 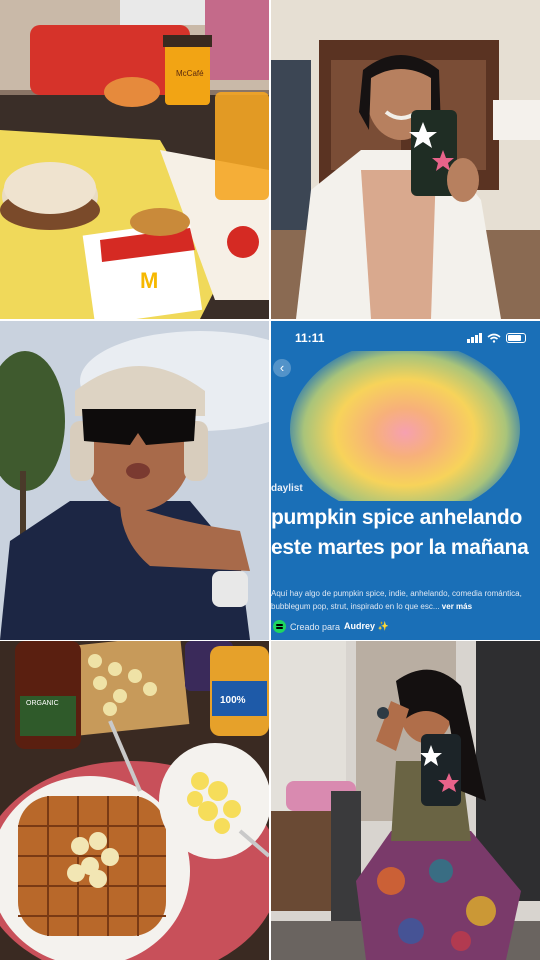 I want to click on syrup-label-text: ORGANIC, so click(x=42, y=703).